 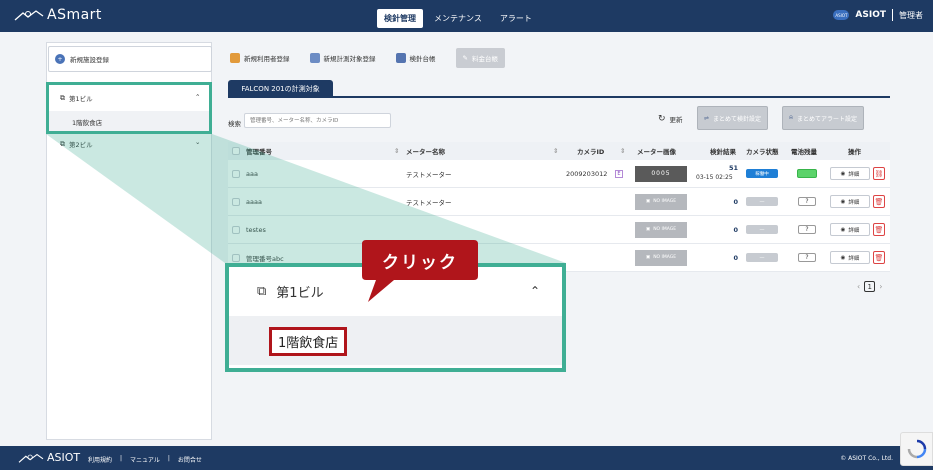 I want to click on footer-links: 利用規約 | マニュアル | お問合せ, so click(x=145, y=459).